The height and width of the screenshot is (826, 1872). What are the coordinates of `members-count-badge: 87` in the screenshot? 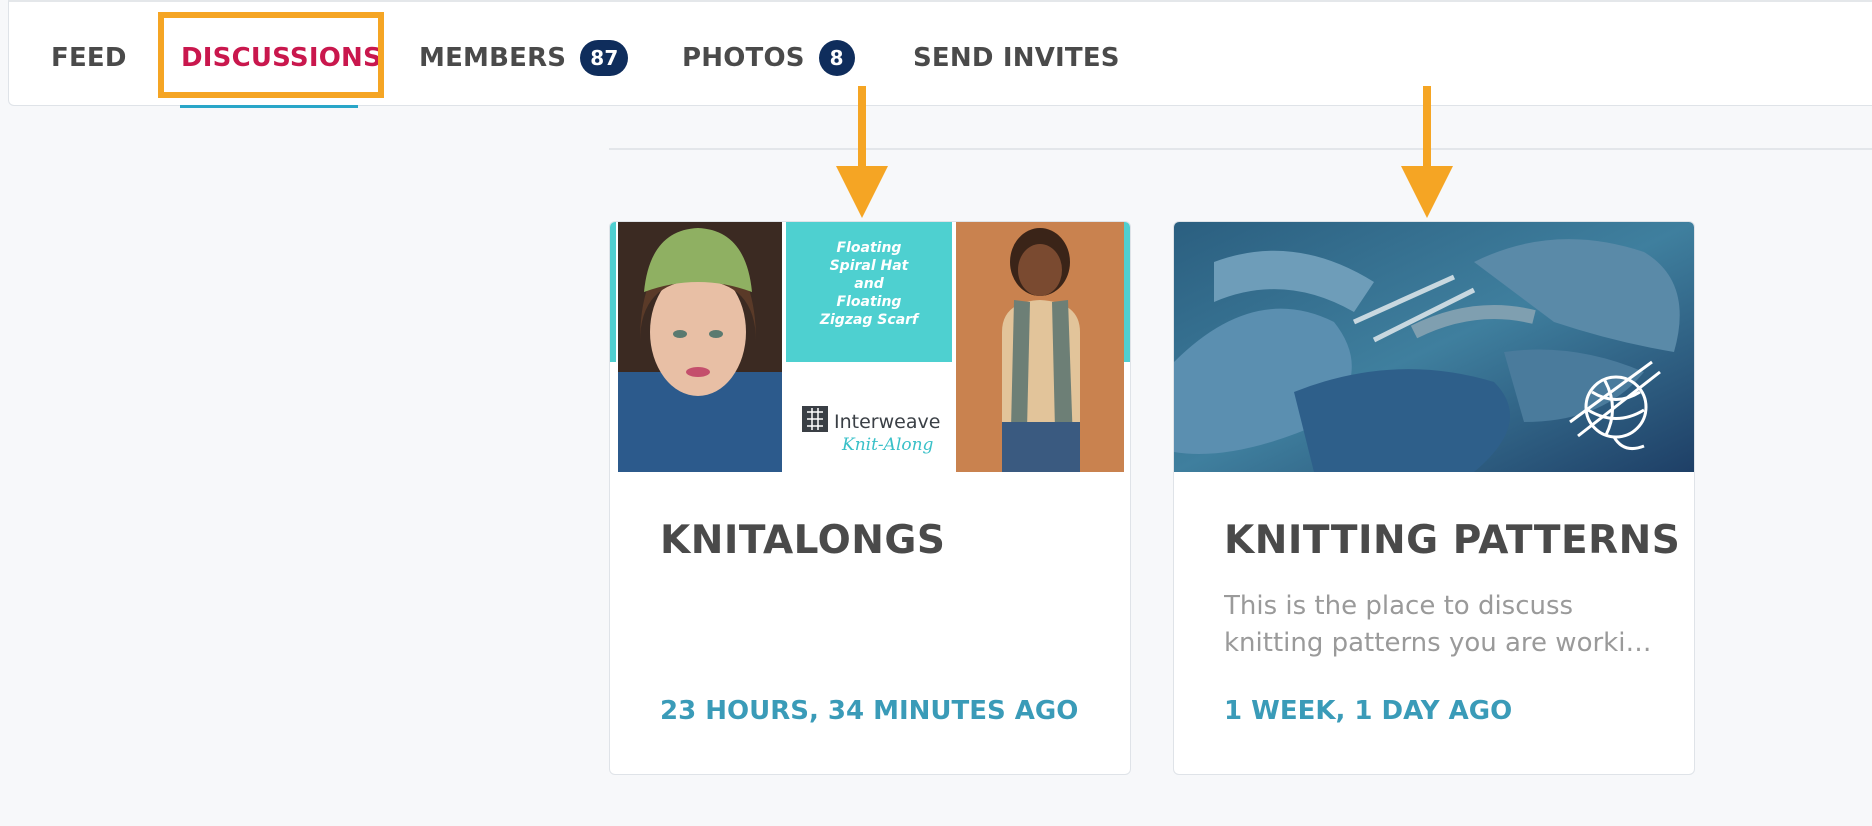 It's located at (604, 58).